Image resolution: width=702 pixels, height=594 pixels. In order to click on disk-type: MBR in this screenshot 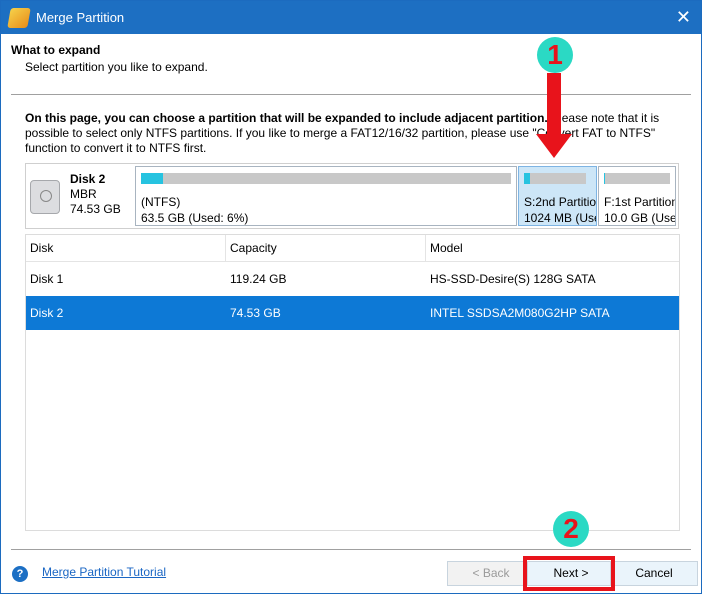, I will do `click(83, 194)`.